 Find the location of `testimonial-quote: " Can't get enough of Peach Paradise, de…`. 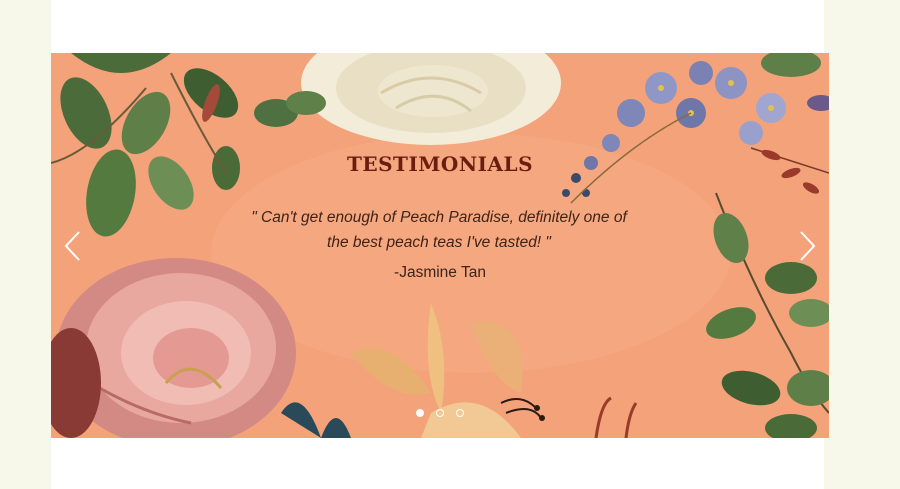

testimonial-quote: " Can't get enough of Peach Paradise, de… is located at coordinates (439, 230).